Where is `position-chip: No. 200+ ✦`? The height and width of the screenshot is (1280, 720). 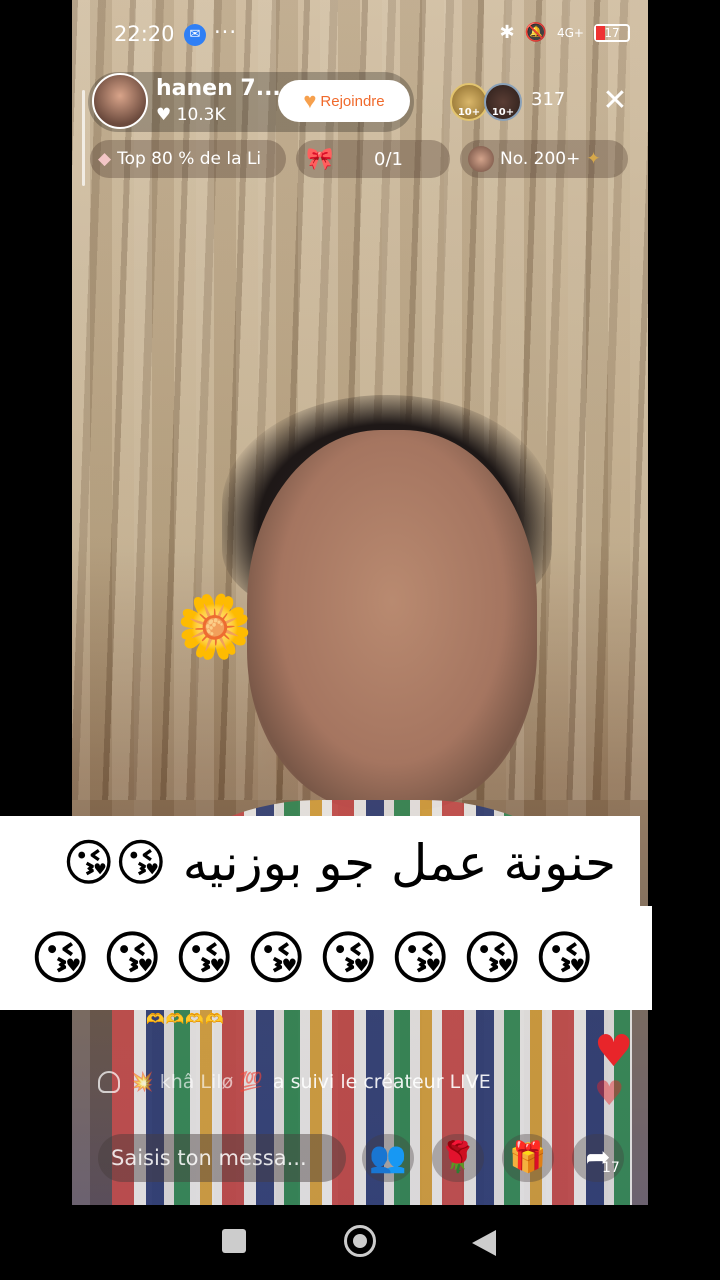
position-chip: No. 200+ ✦ is located at coordinates (544, 159).